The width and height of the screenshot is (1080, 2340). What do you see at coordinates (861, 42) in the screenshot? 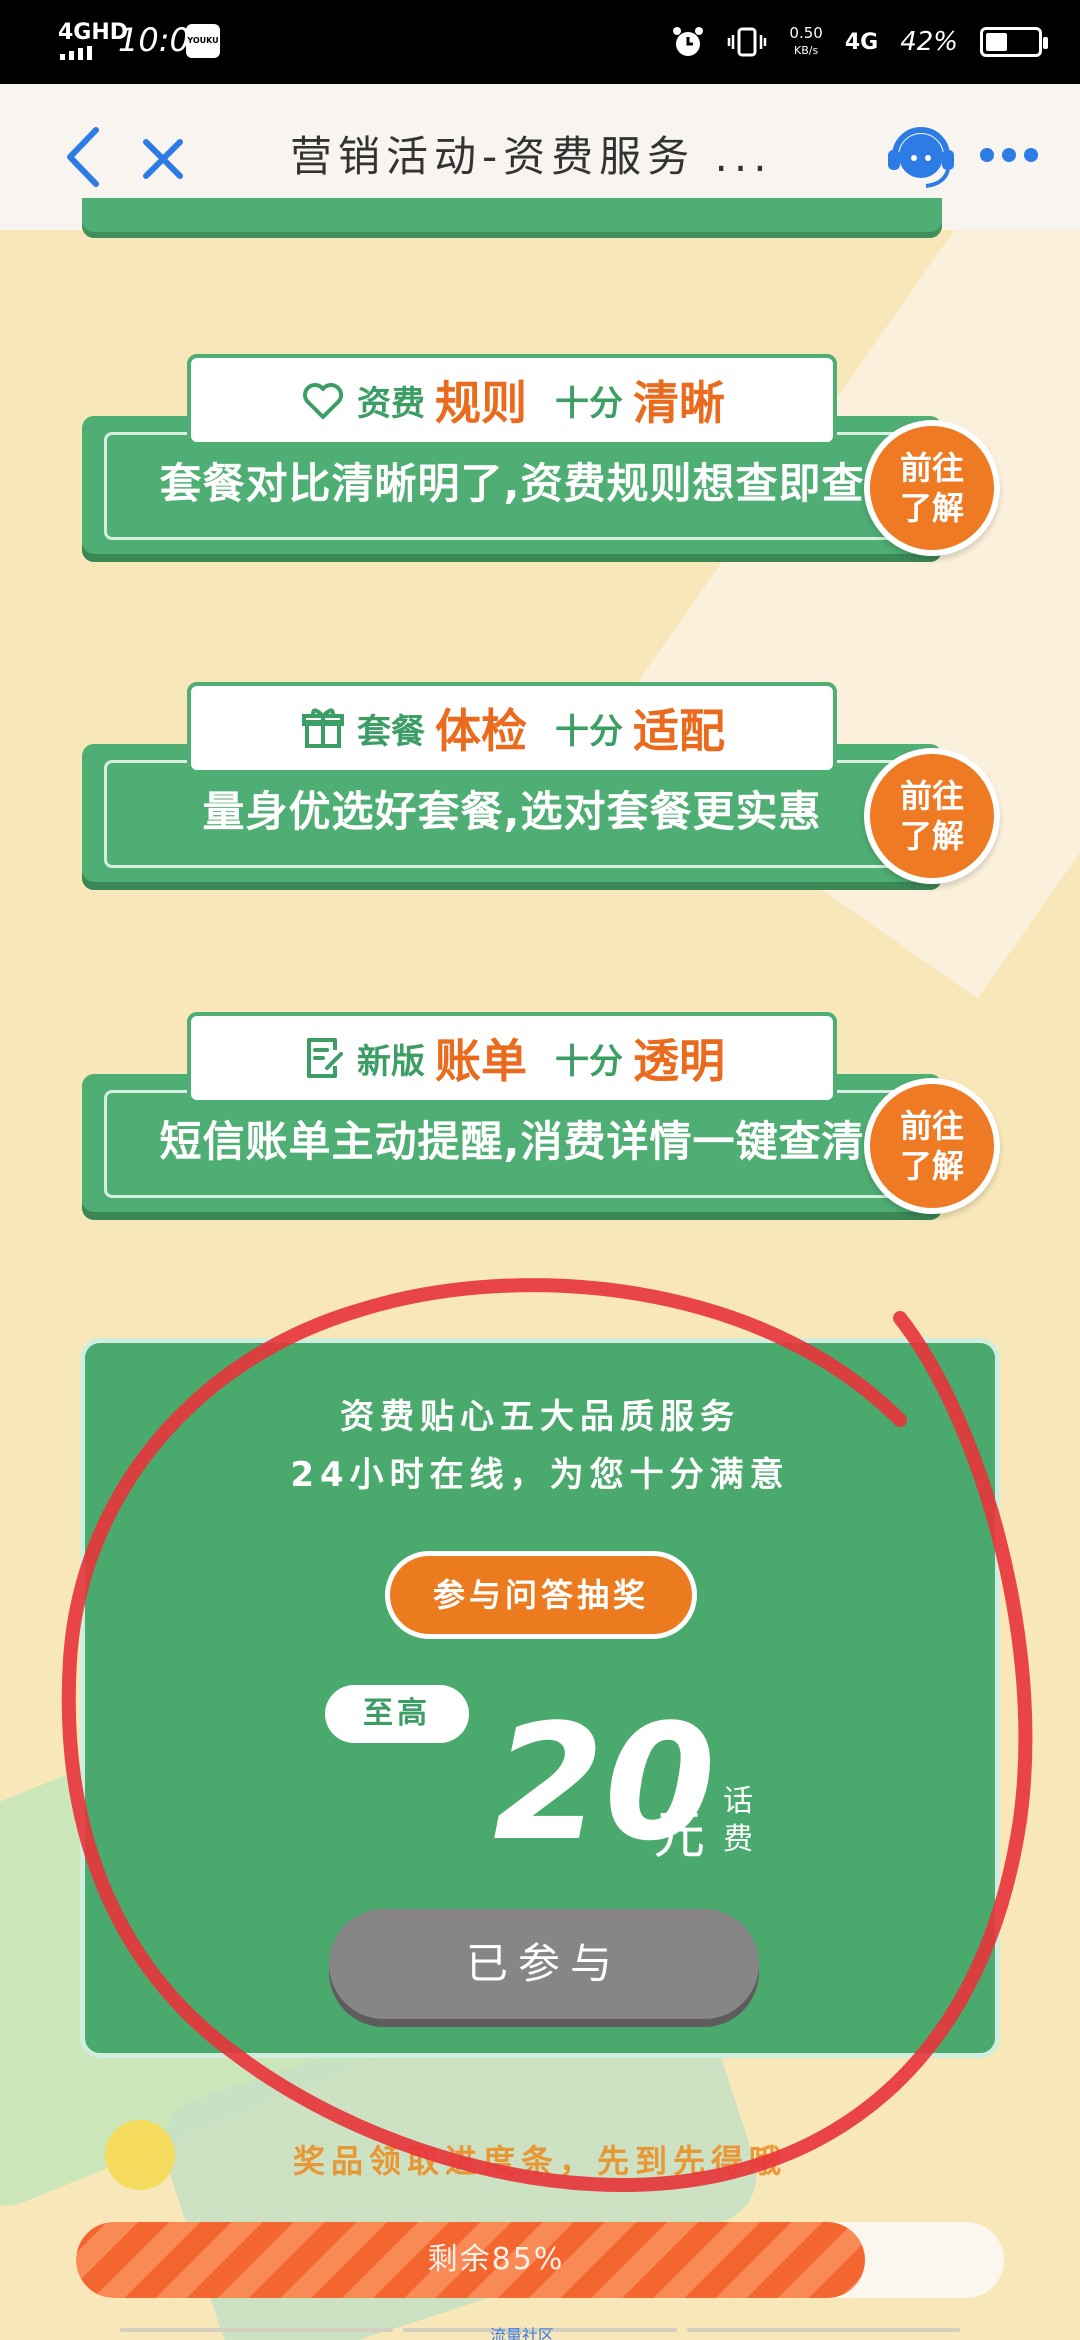
I see `mobile-data: 4G` at bounding box center [861, 42].